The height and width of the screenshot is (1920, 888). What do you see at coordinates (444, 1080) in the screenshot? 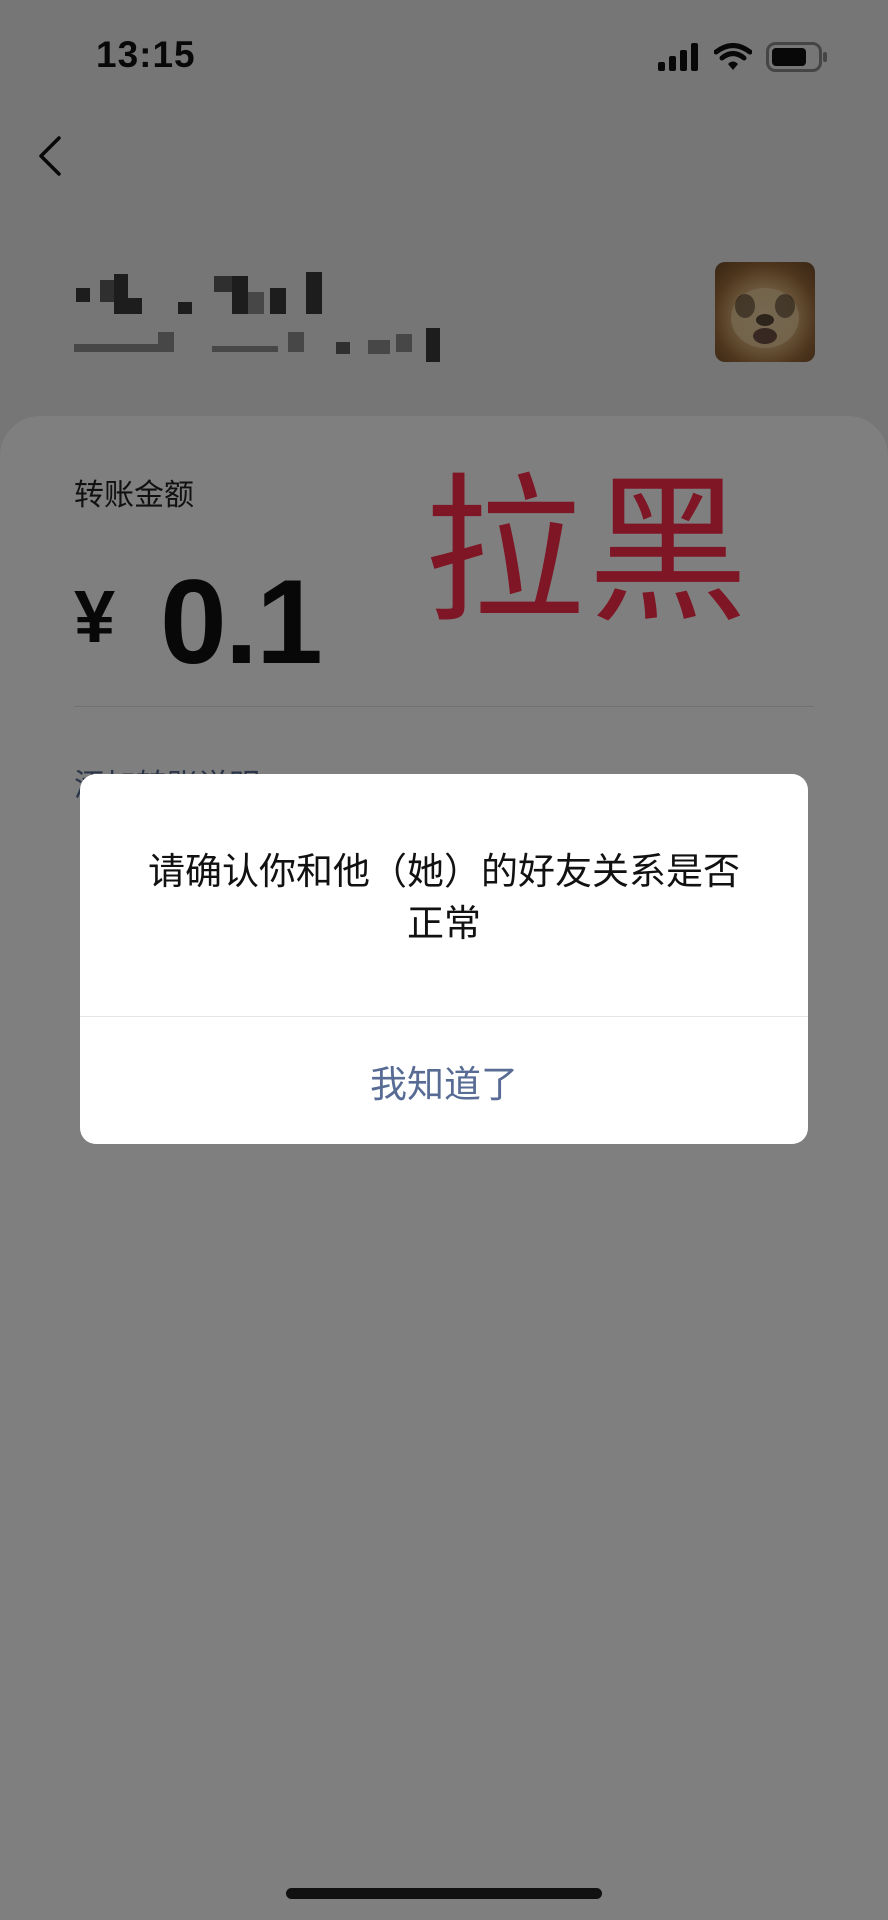
I see `got-it-button: 我知道了` at bounding box center [444, 1080].